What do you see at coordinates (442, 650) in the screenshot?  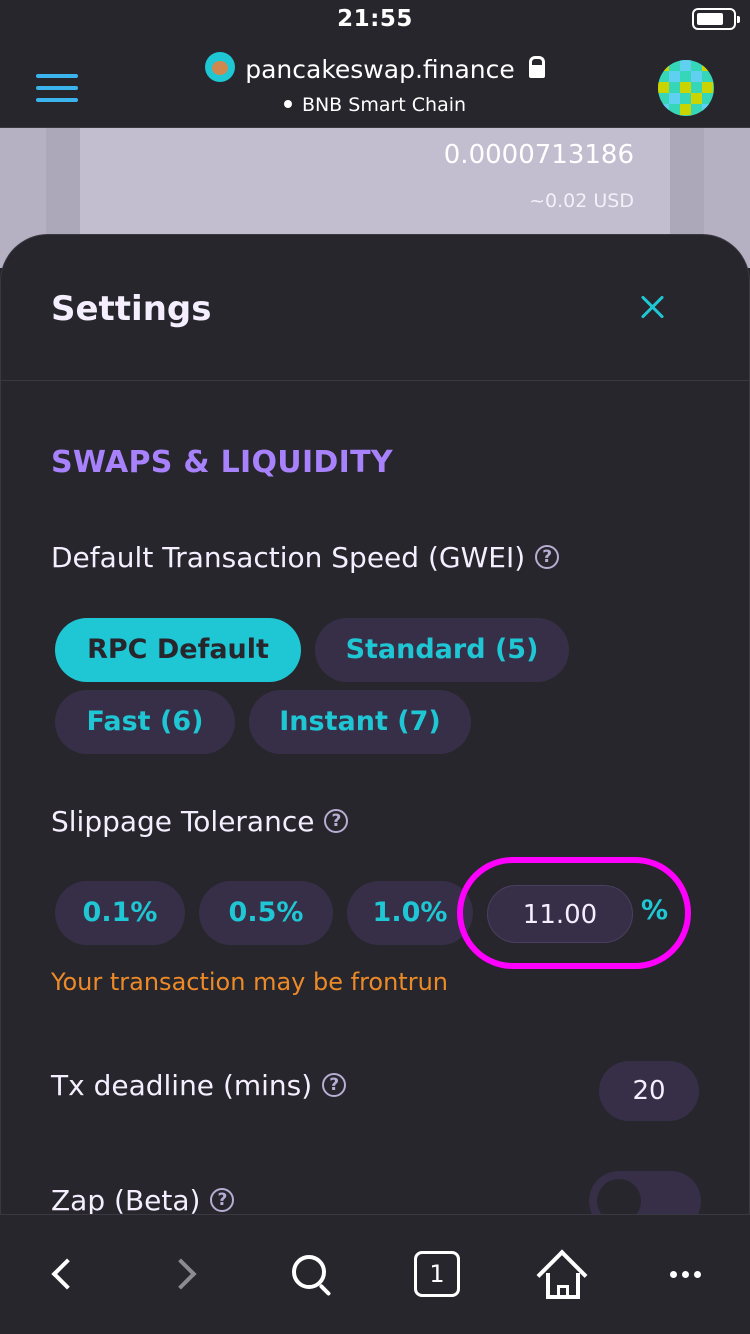 I see `gas-option-standard: Standard (5)` at bounding box center [442, 650].